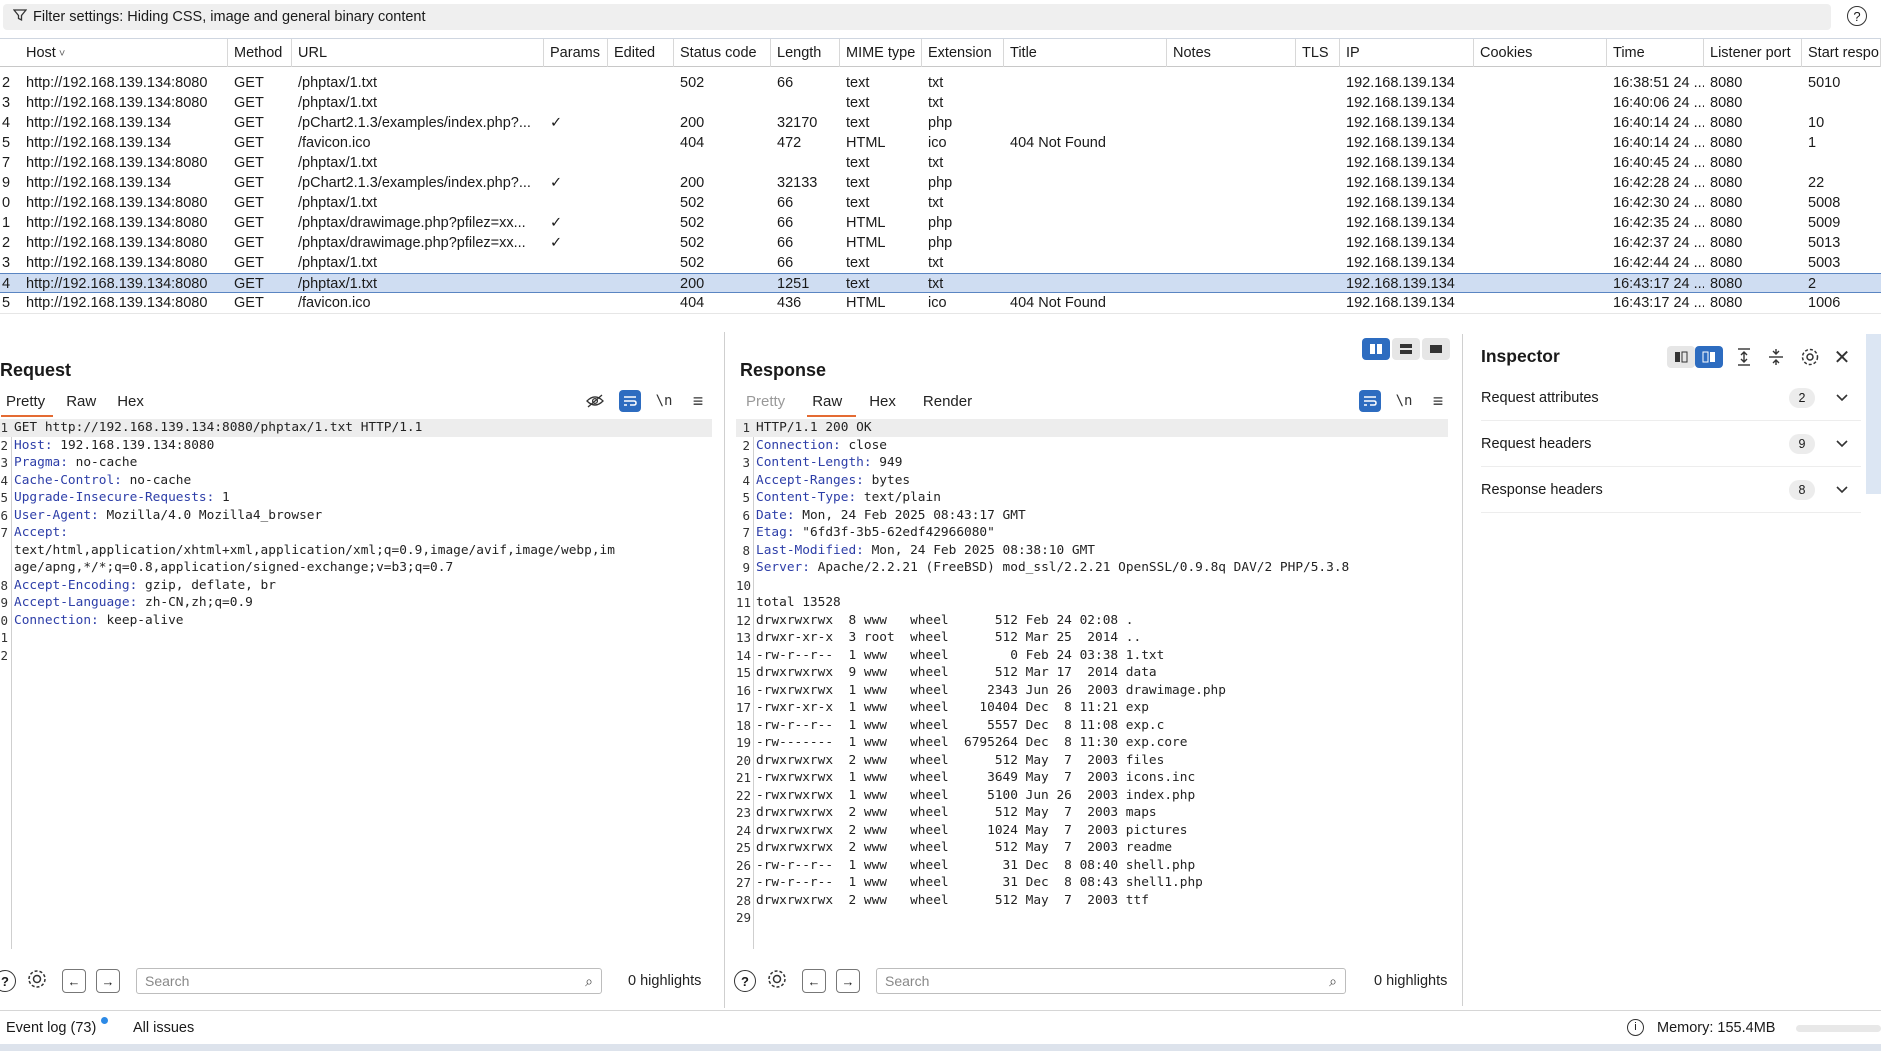  Describe the element at coordinates (1709, 357) in the screenshot. I see `inspector-layout-right-icon` at that location.